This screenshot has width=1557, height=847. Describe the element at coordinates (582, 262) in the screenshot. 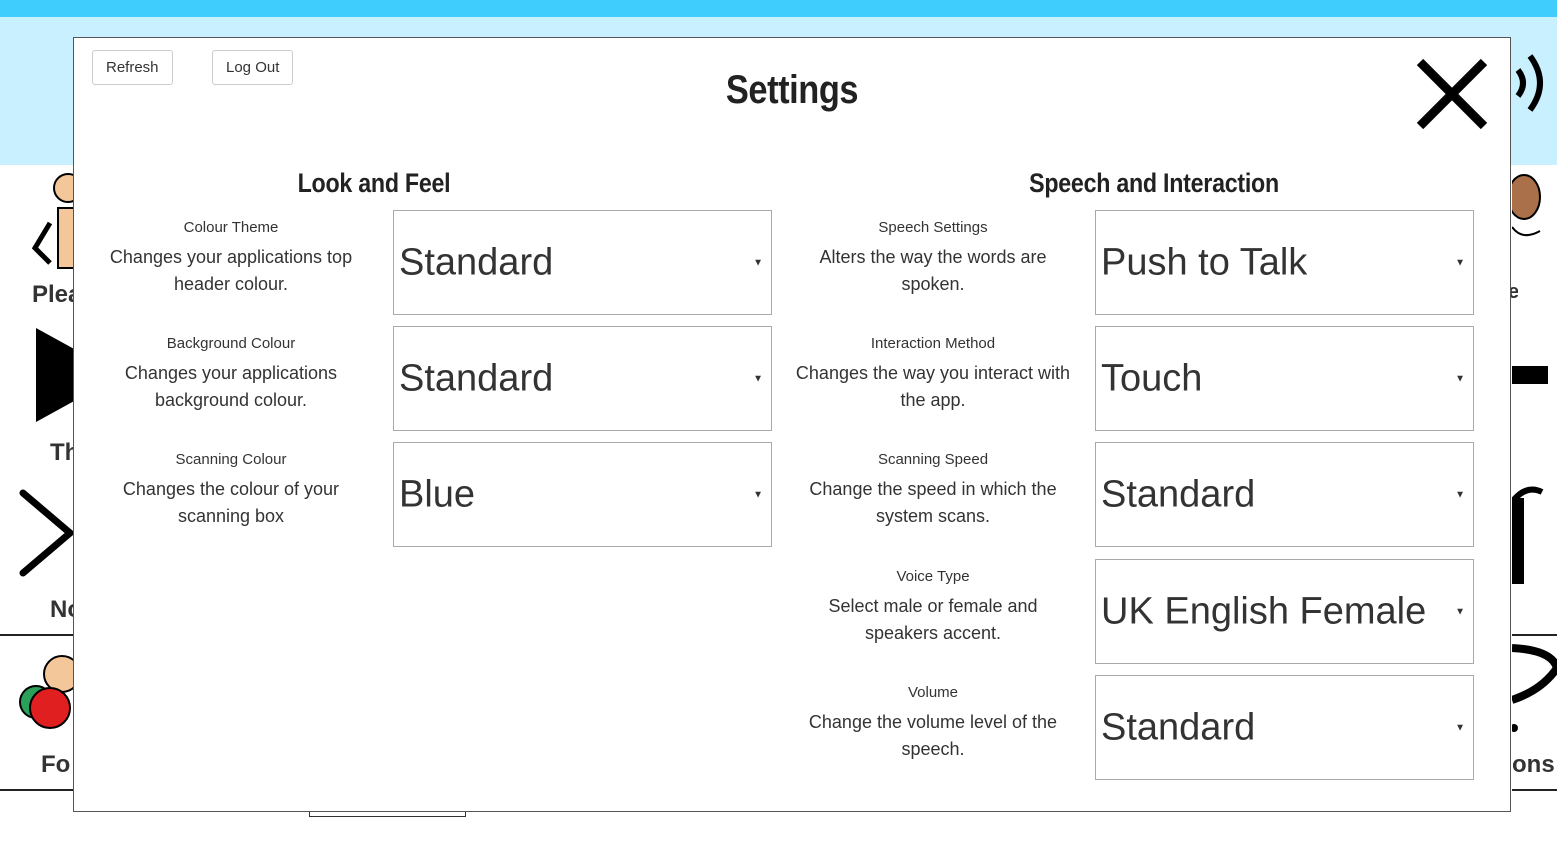

I see `colour-theme-select: Standard ▼` at that location.